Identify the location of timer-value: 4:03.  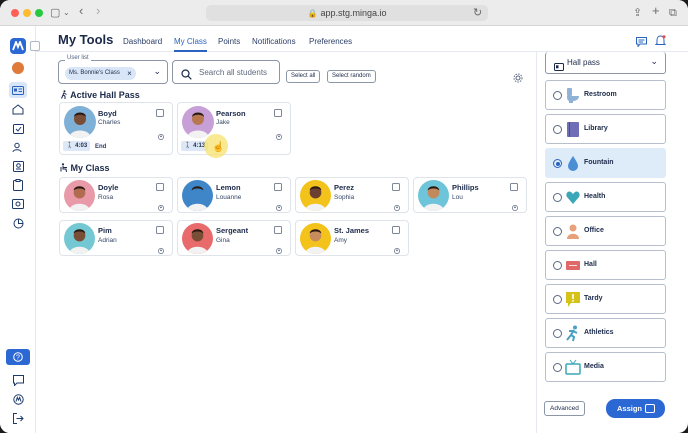
(81, 146).